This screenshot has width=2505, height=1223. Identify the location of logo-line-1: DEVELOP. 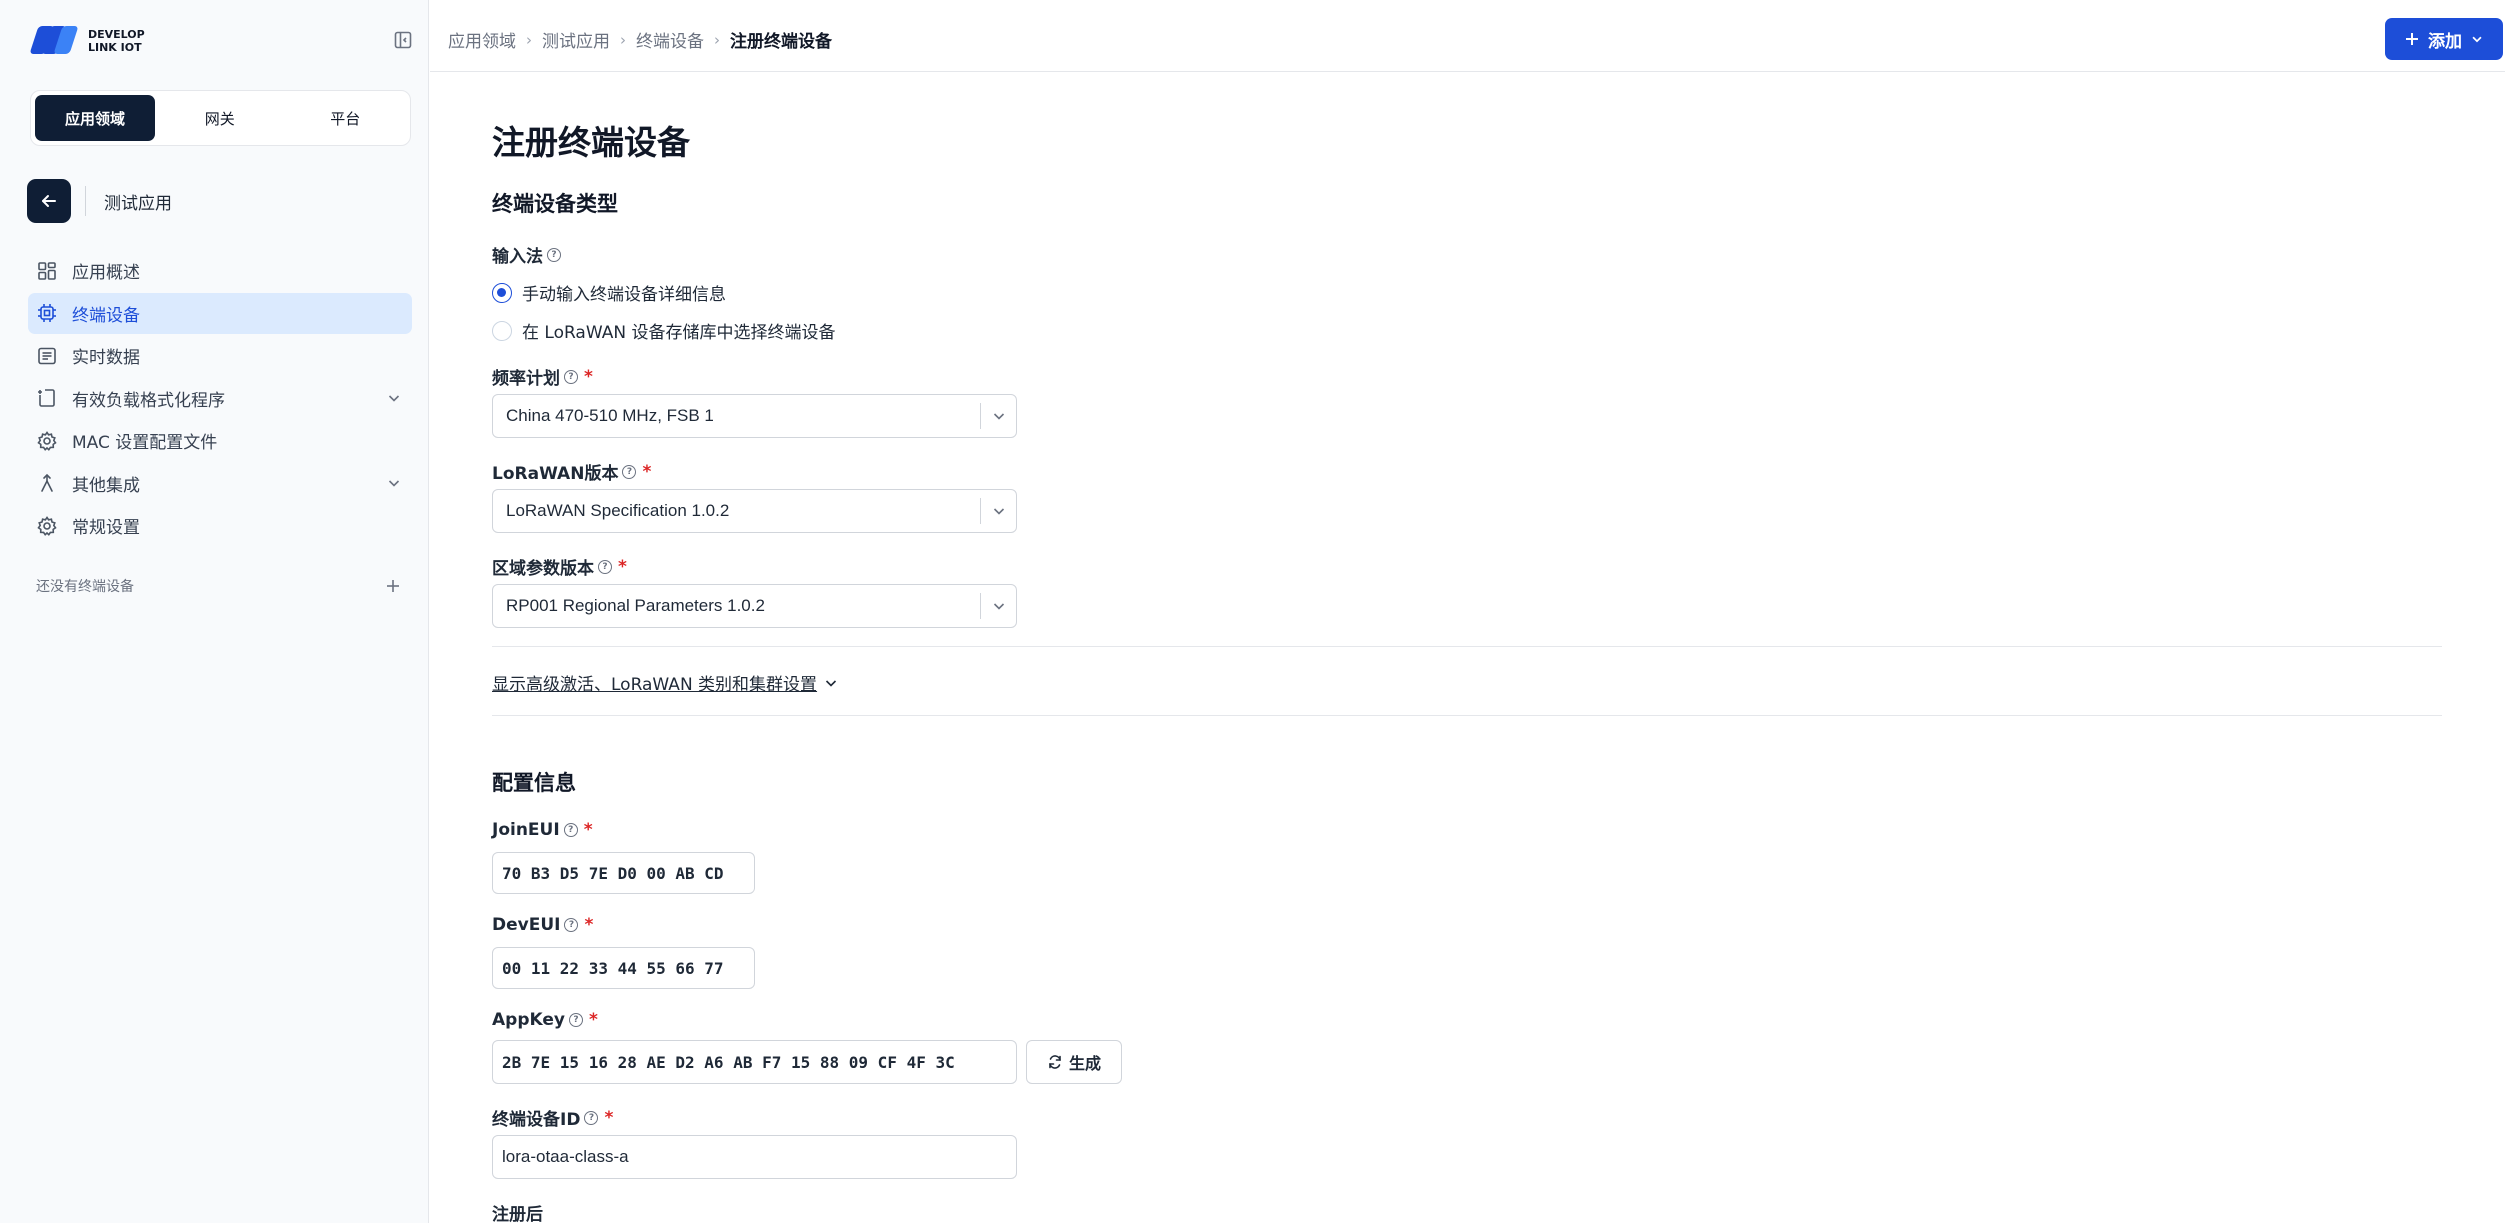
(116, 34).